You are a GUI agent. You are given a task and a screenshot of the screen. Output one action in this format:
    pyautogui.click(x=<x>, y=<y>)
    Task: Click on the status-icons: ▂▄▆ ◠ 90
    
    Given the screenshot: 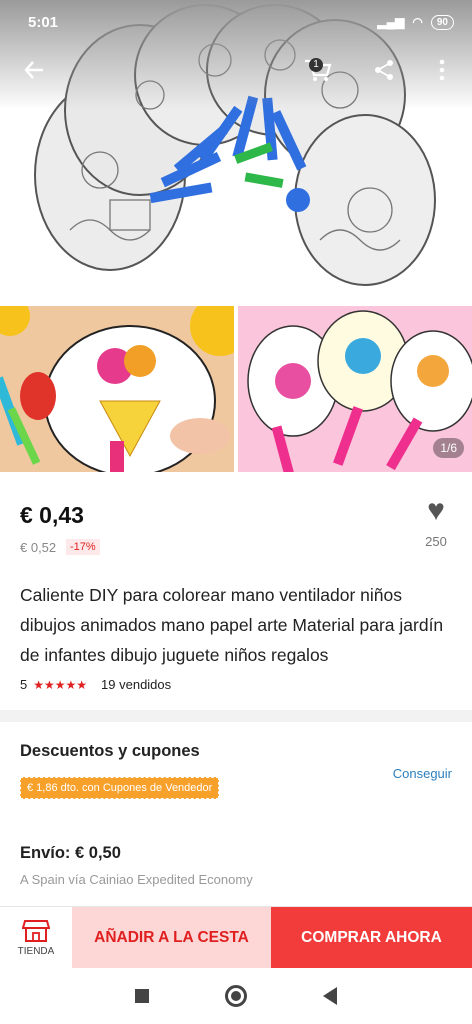 What is the action you would take?
    pyautogui.click(x=415, y=22)
    